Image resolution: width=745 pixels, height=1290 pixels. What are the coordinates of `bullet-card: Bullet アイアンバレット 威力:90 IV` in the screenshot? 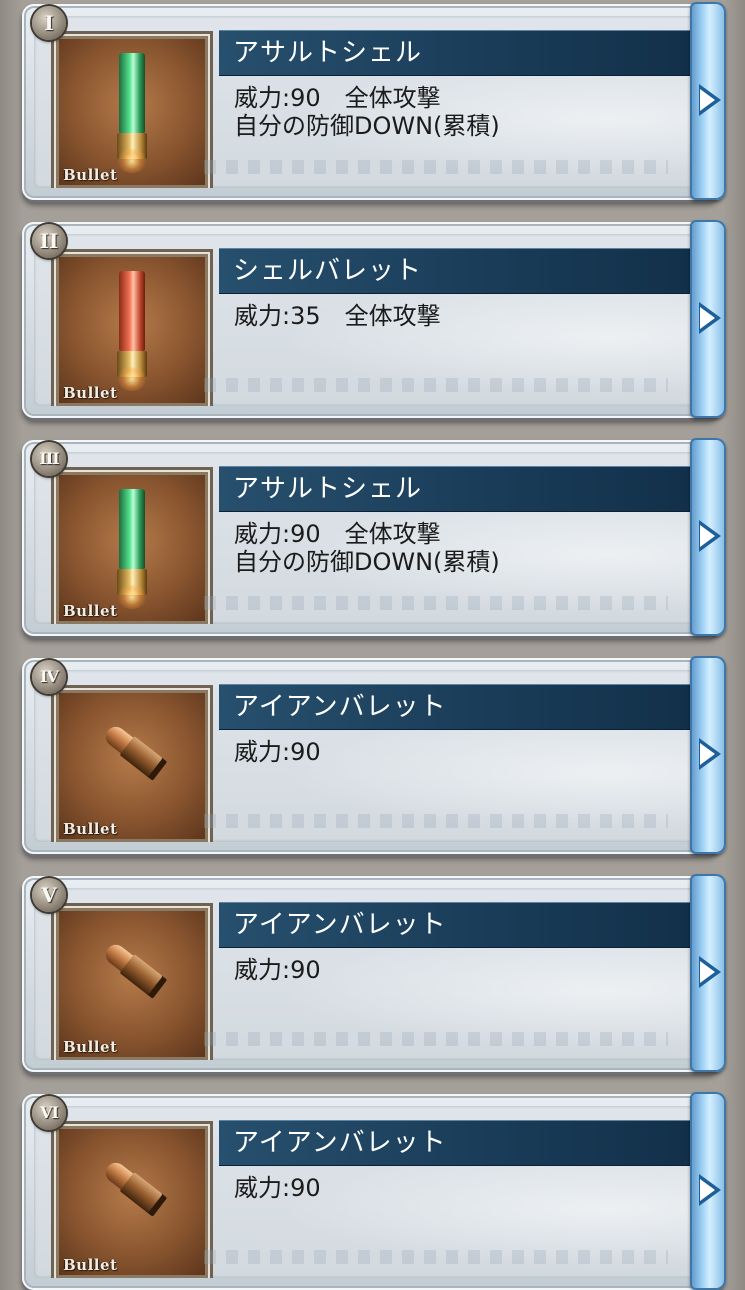 It's located at (374, 755).